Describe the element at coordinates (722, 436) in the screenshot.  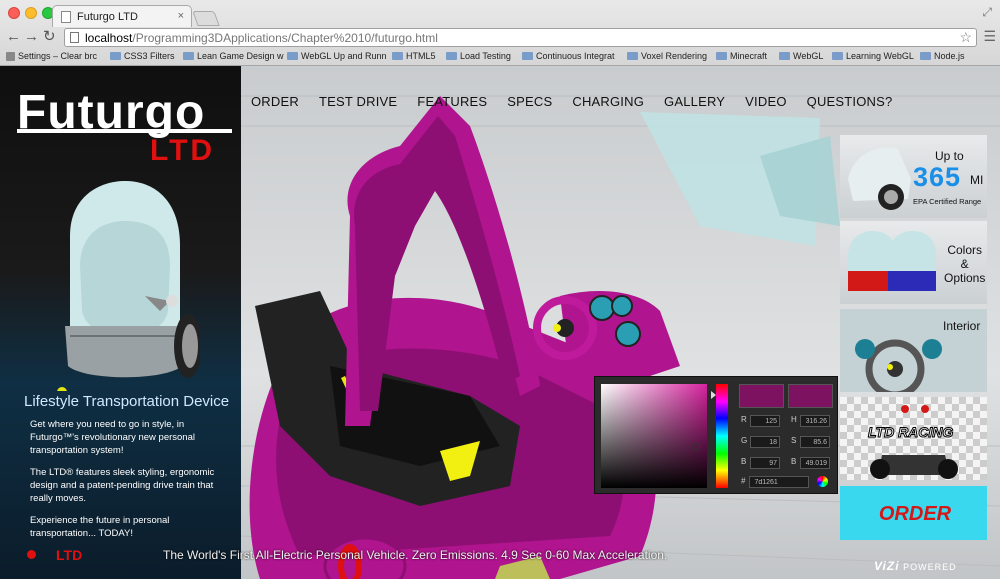
I see `hue-slider` at that location.